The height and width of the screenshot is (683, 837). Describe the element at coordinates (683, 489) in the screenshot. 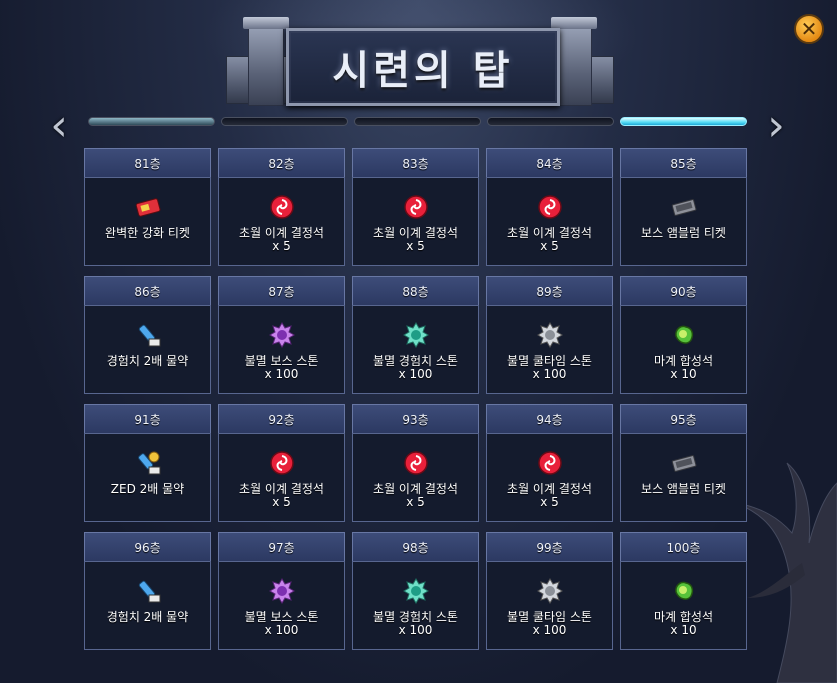

I see `reward-name: 보스 앰블럼 티켓` at that location.